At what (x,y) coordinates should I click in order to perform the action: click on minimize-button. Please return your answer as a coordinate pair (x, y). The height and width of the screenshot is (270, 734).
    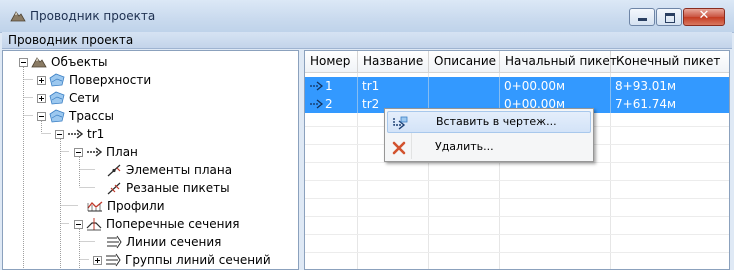
    Looking at the image, I should click on (642, 17).